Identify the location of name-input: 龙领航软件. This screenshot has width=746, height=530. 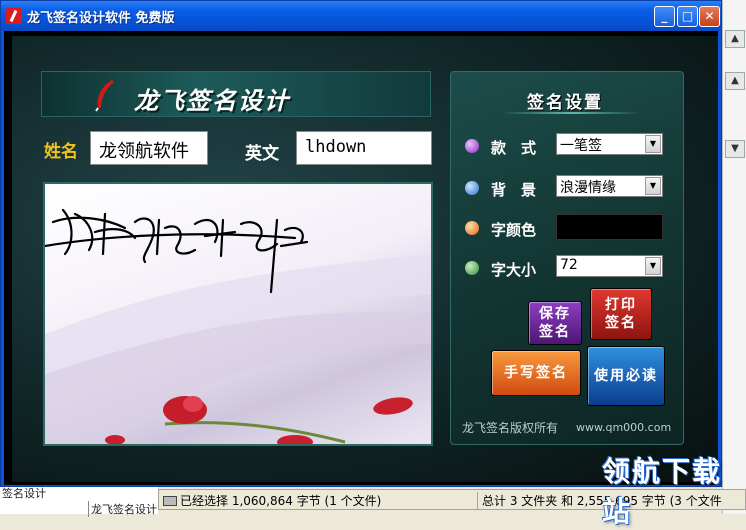
(149, 148).